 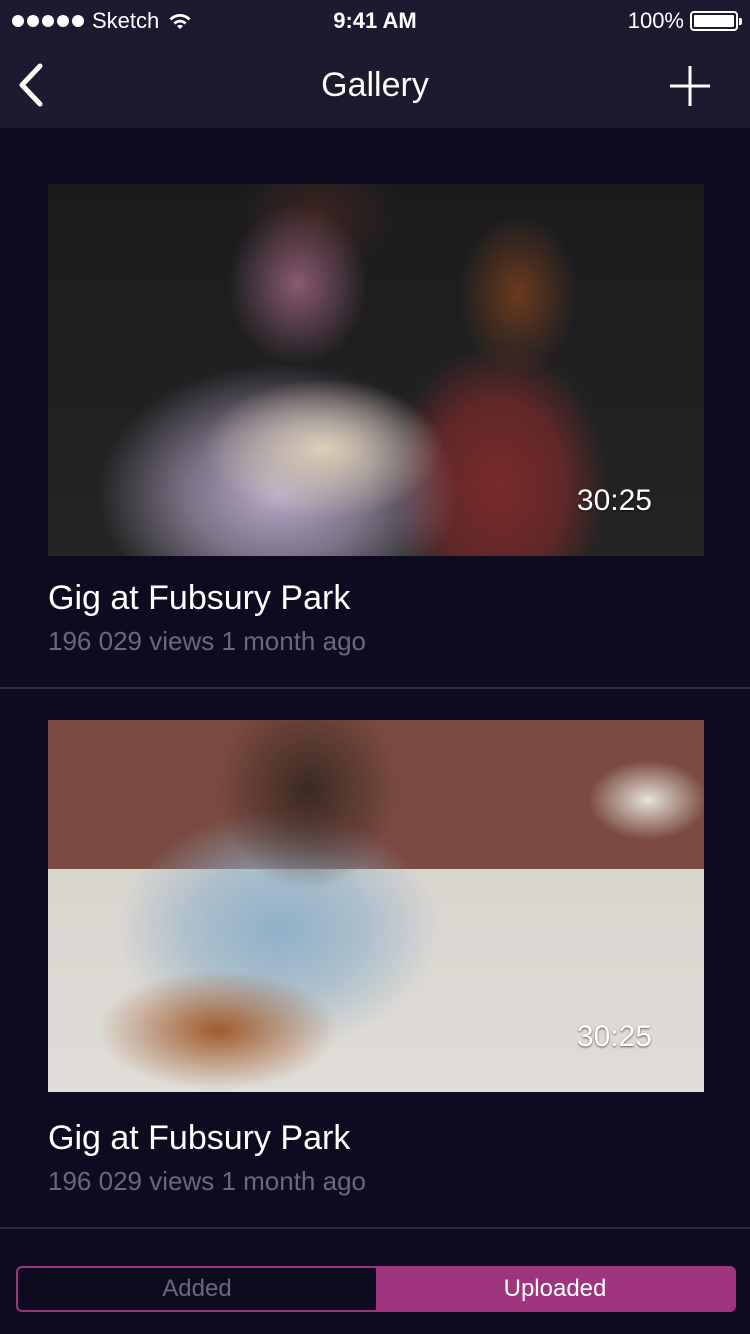 What do you see at coordinates (555, 1289) in the screenshot?
I see `segment-uploaded: Uploaded` at bounding box center [555, 1289].